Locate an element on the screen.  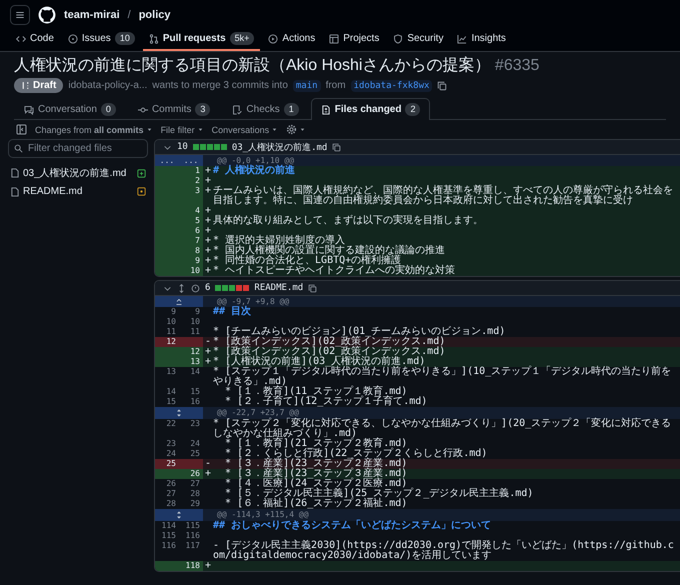
file-diff-icon is located at coordinates (325, 109).